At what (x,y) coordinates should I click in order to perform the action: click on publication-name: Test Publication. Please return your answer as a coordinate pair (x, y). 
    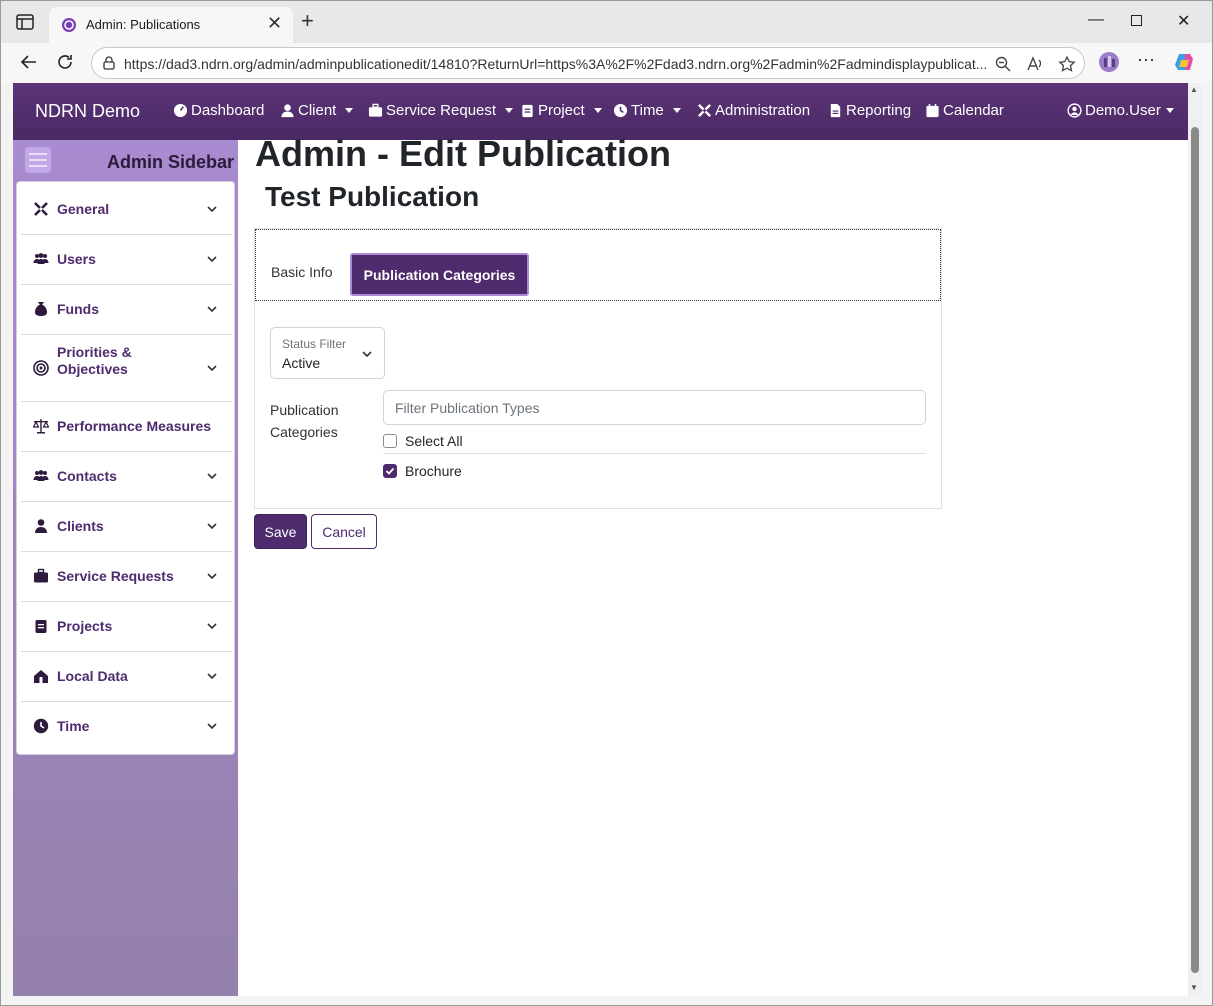
    Looking at the image, I should click on (372, 196).